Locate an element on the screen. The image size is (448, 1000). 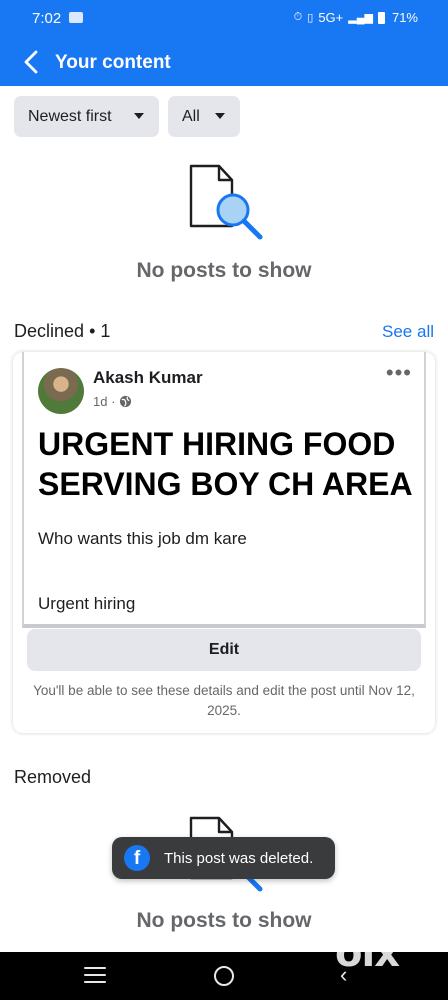
status-indicators: ⏱ ▯ 5G+ ▂▄▆ 71% is located at coordinates (356, 17).